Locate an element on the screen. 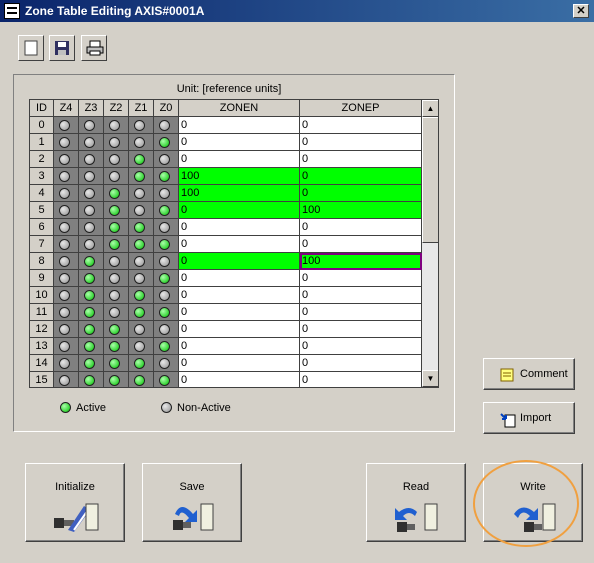 The width and height of the screenshot is (594, 563). row-id: 13 is located at coordinates (42, 346).